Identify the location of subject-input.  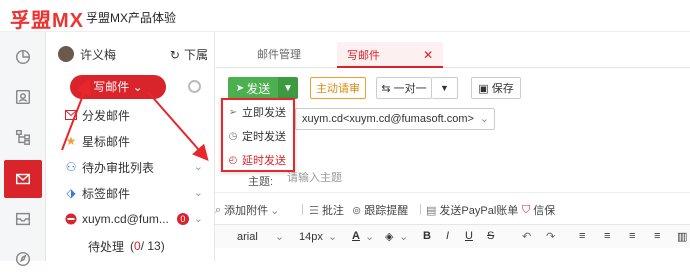
(387, 178).